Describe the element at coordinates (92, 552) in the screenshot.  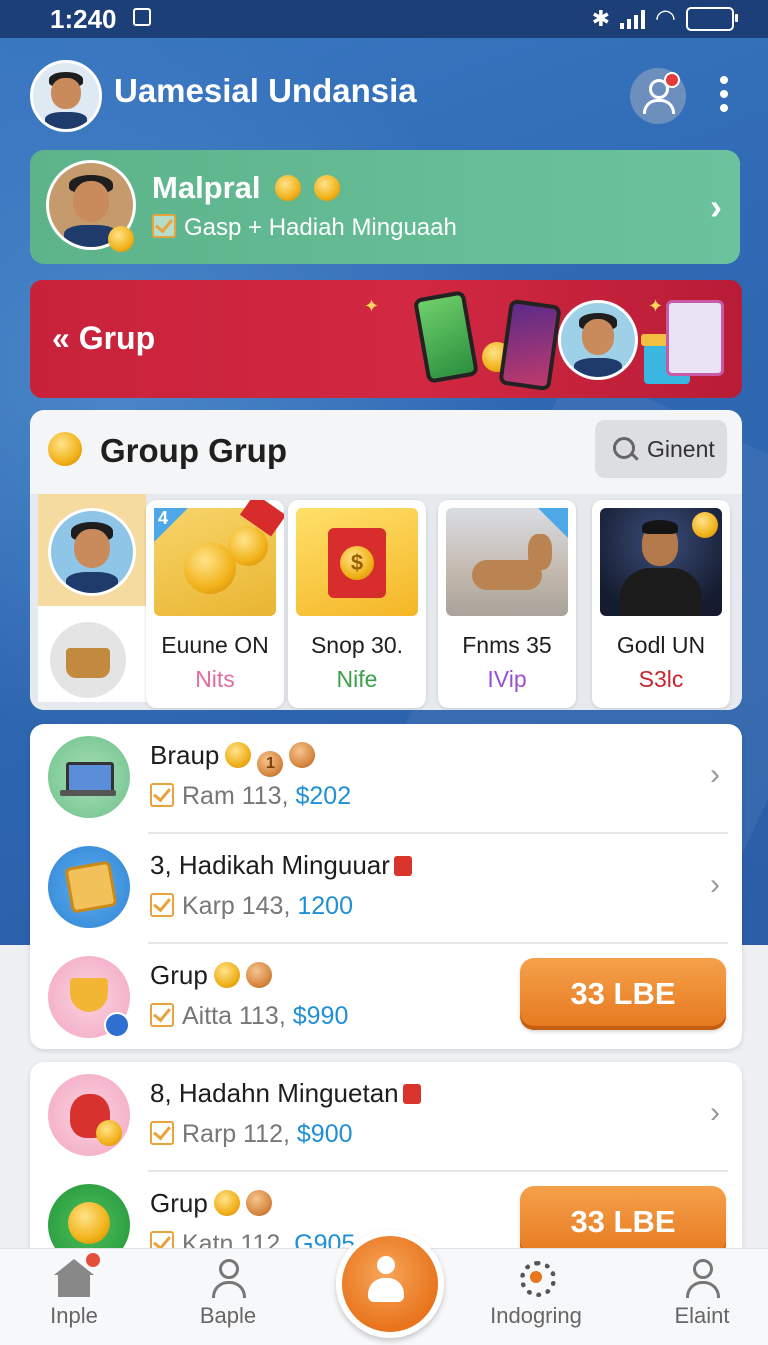
I see `tile-avatar` at that location.